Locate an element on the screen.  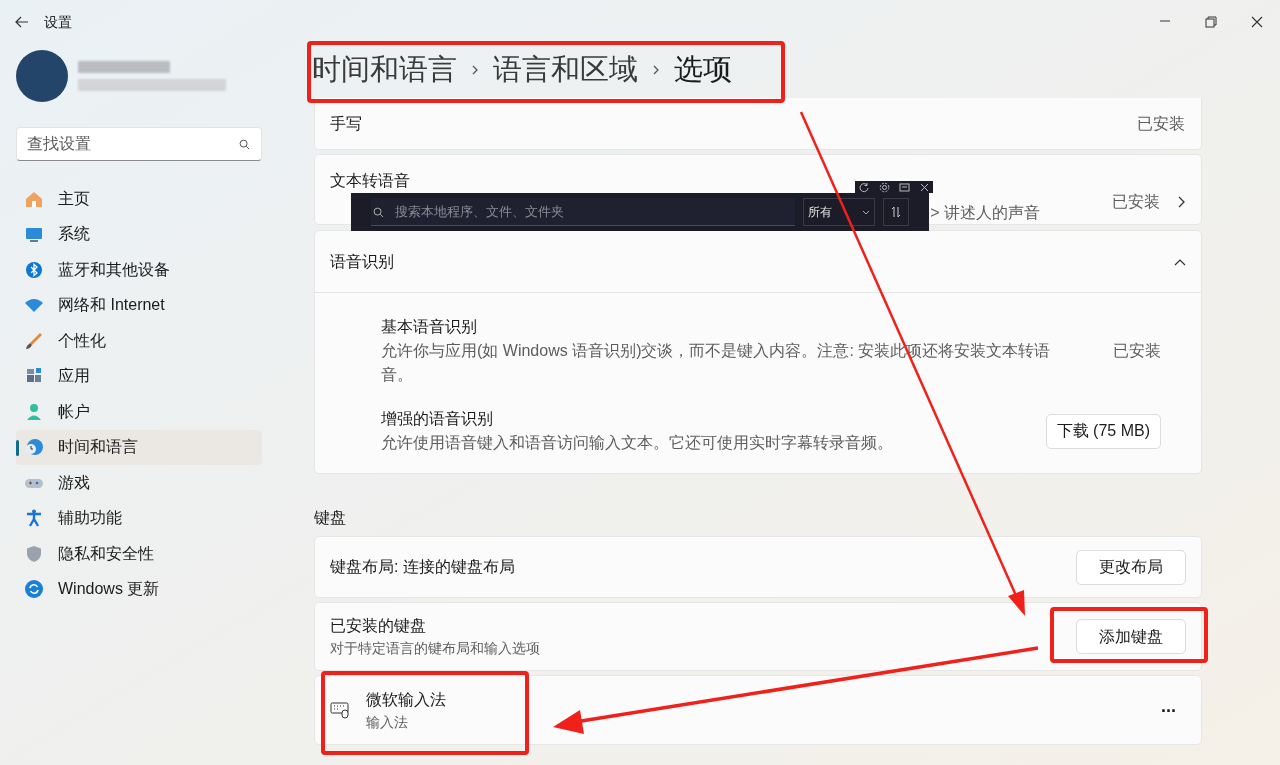
setting-title: 手写 is located at coordinates (346, 123).